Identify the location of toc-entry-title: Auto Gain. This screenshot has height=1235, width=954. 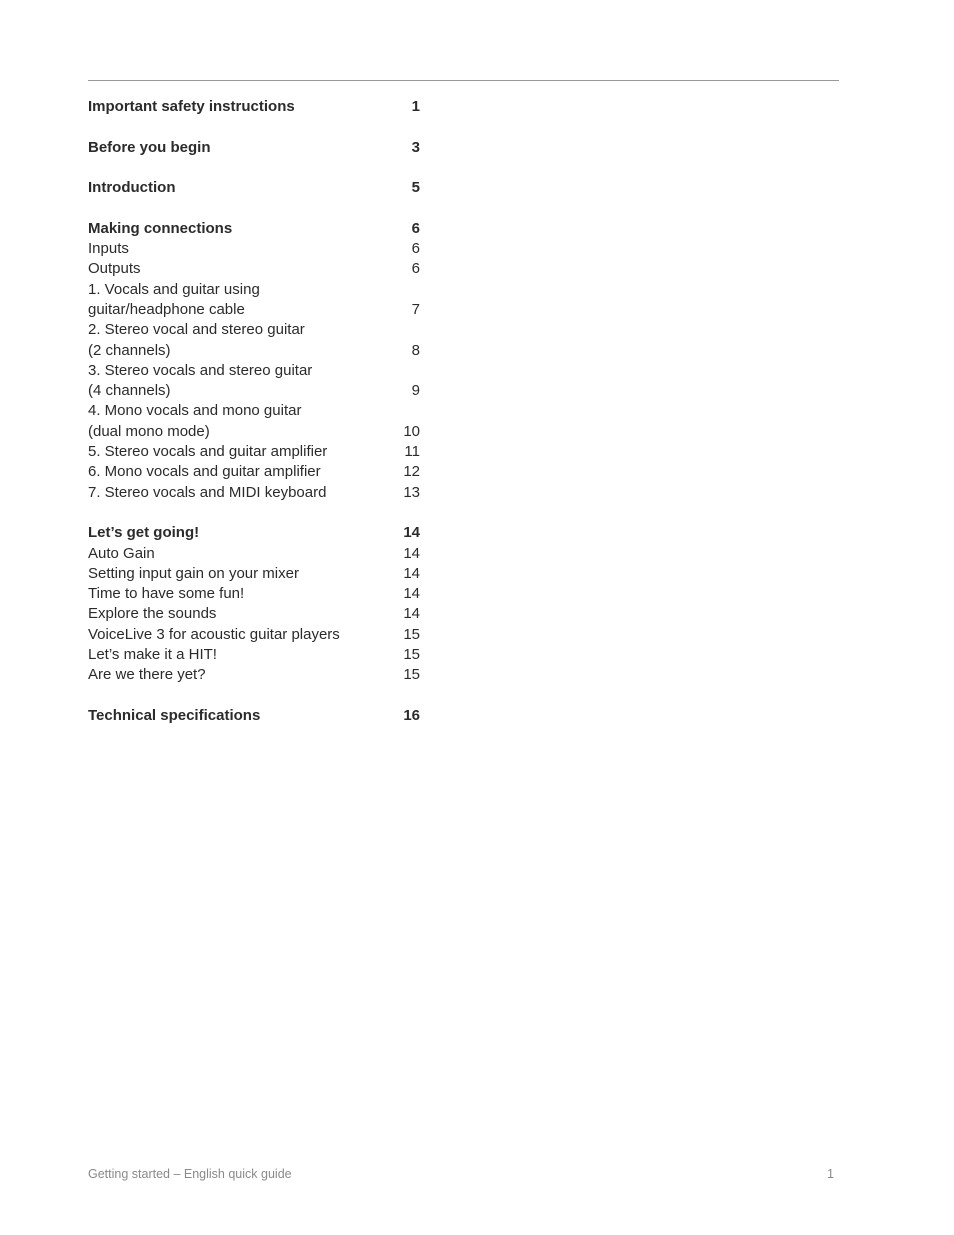
(121, 553).